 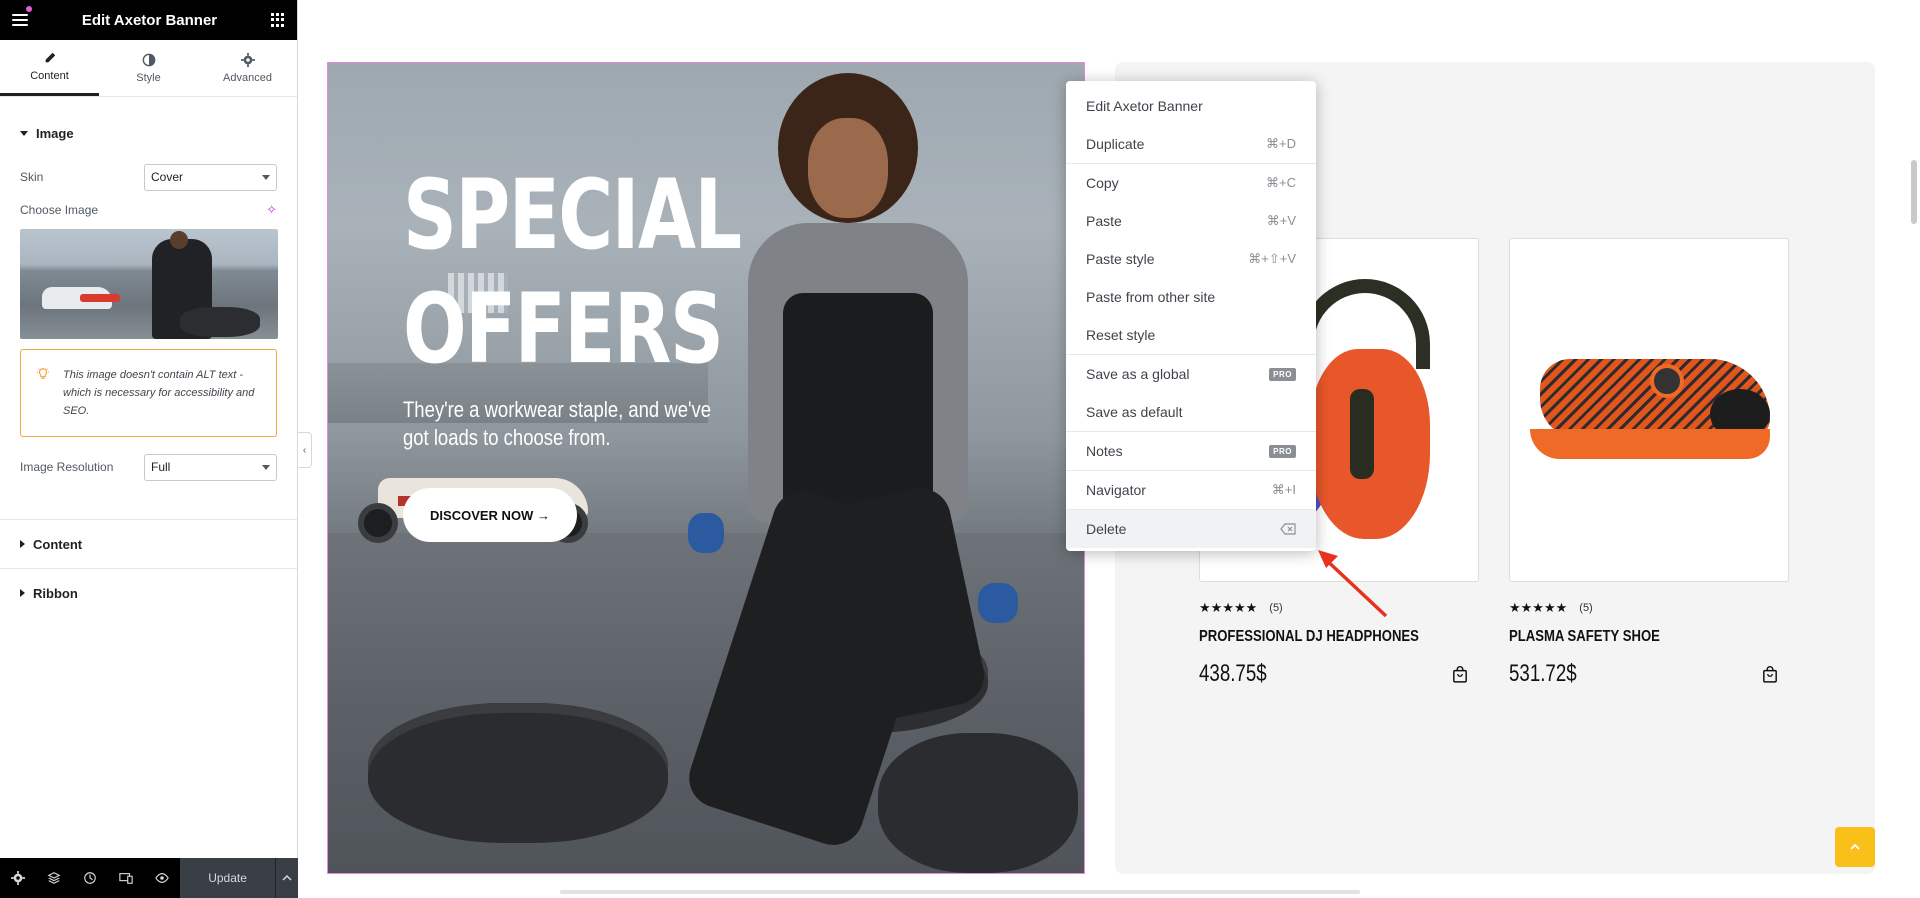 I want to click on section-image-header: Image, so click(x=148, y=133).